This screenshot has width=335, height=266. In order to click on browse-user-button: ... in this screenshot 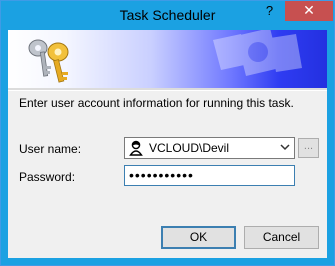, I will do `click(308, 148)`.